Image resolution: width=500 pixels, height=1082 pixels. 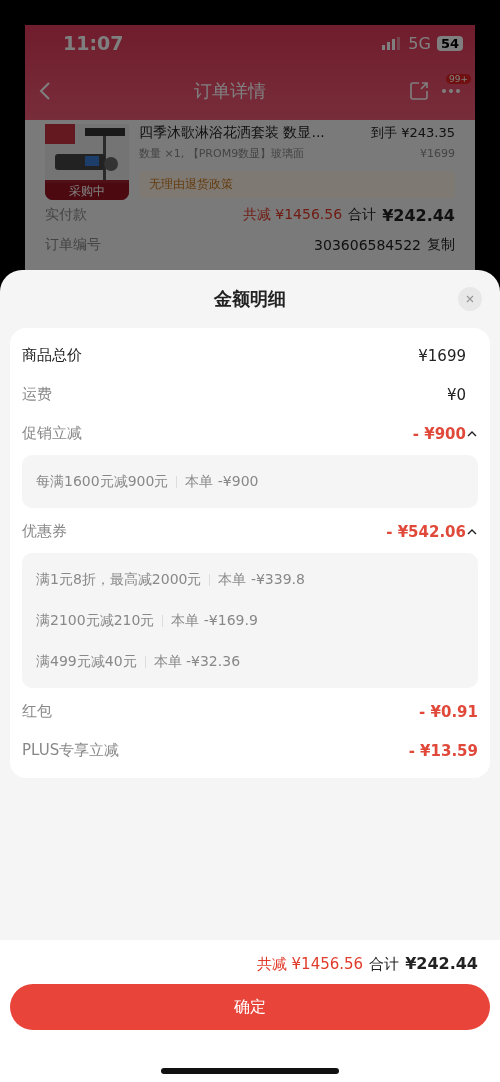 I want to click on row-label: 促销立减, so click(x=52, y=433).